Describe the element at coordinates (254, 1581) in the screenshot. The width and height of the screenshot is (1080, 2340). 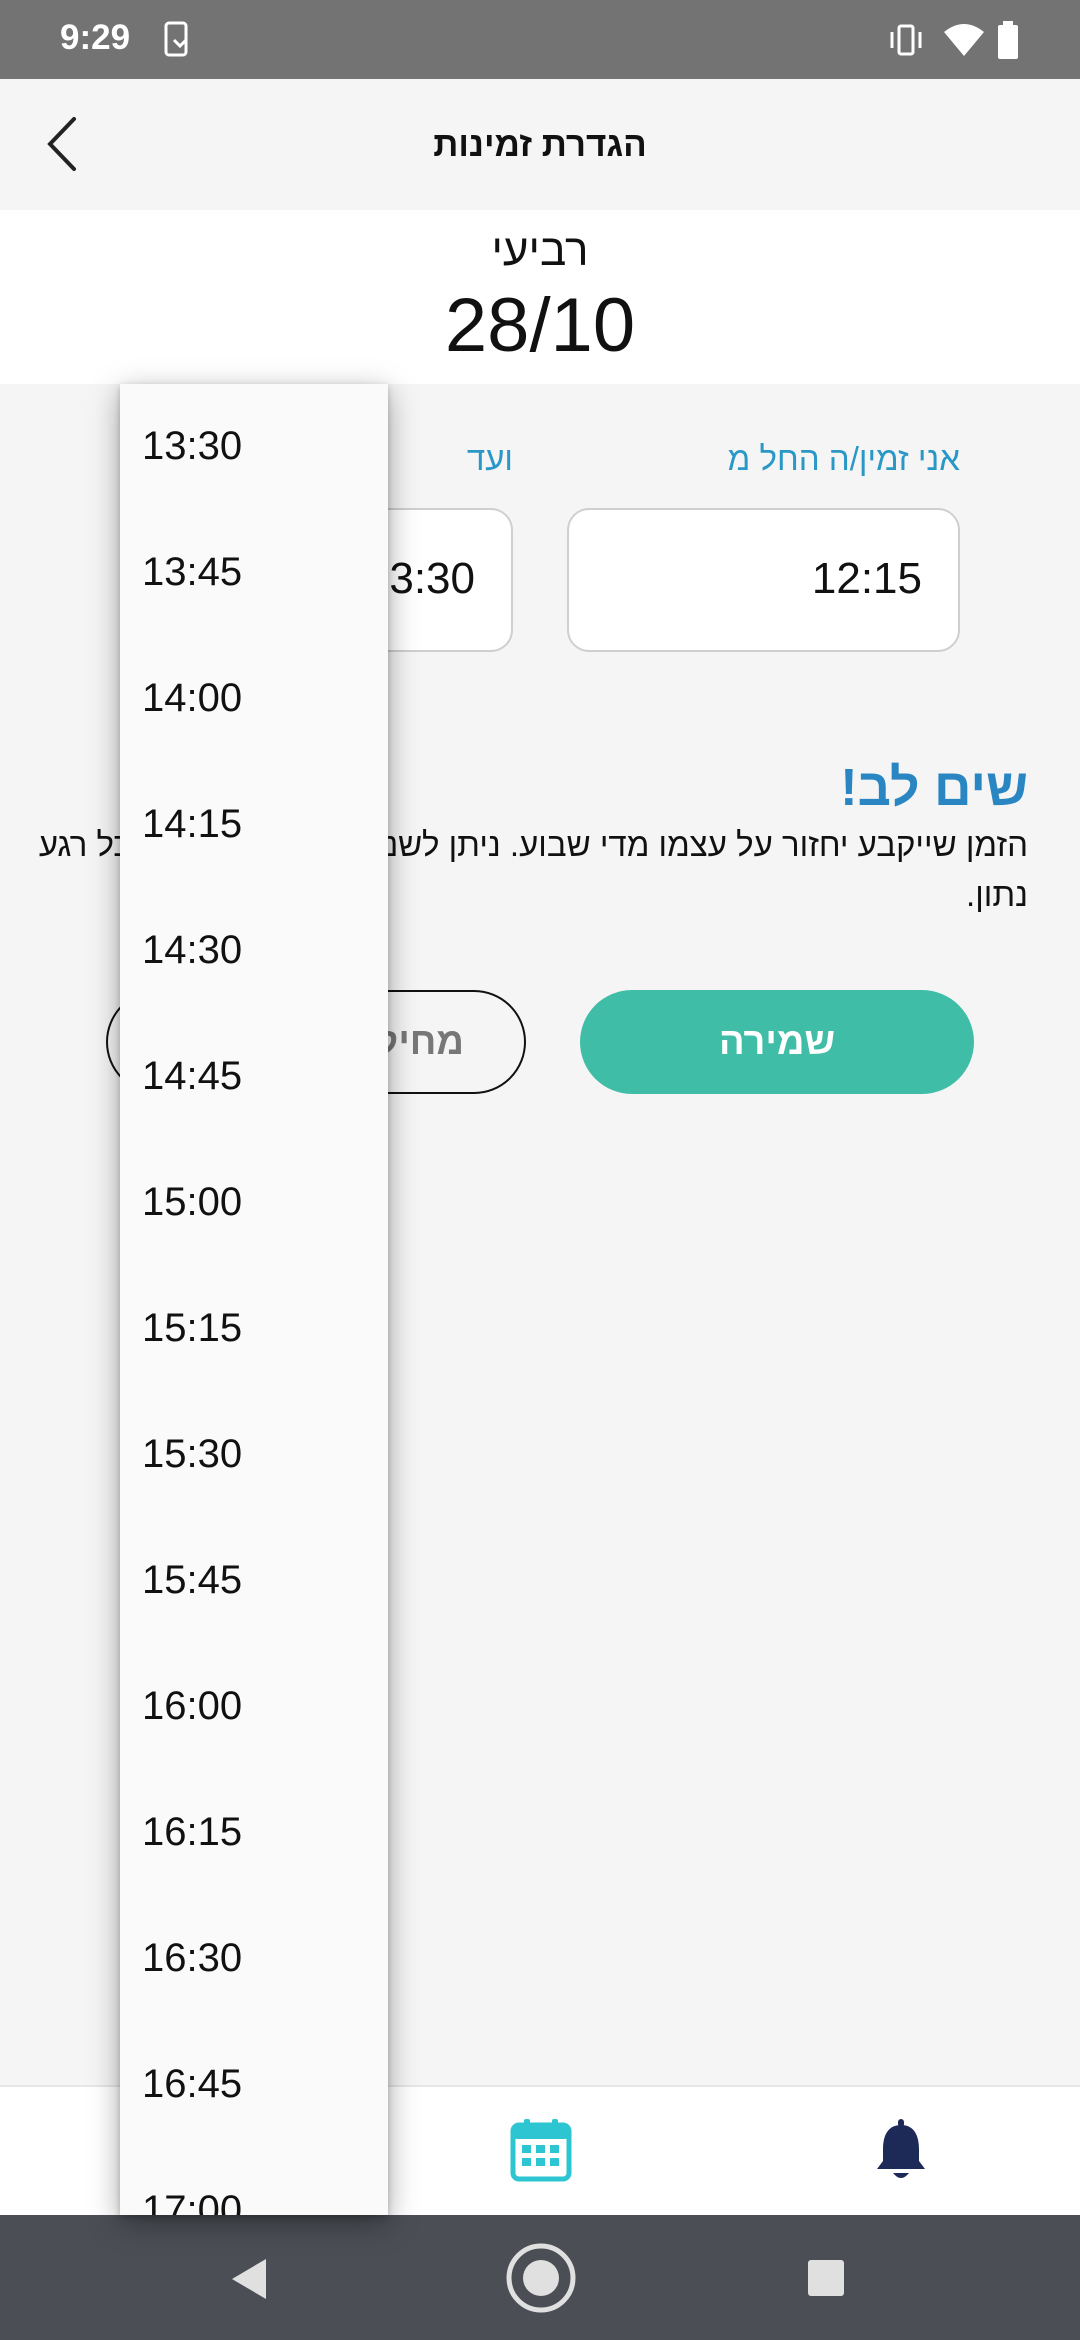
I see `dropdown-option: 15:45` at that location.